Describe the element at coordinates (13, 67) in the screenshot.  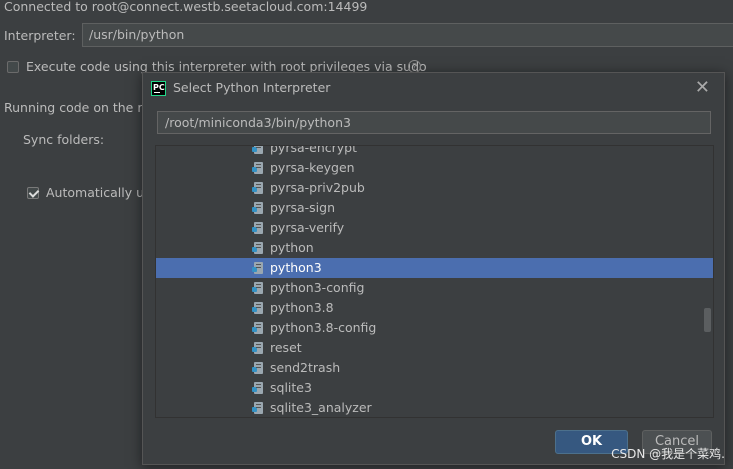
I see `sudo-checkbox` at that location.